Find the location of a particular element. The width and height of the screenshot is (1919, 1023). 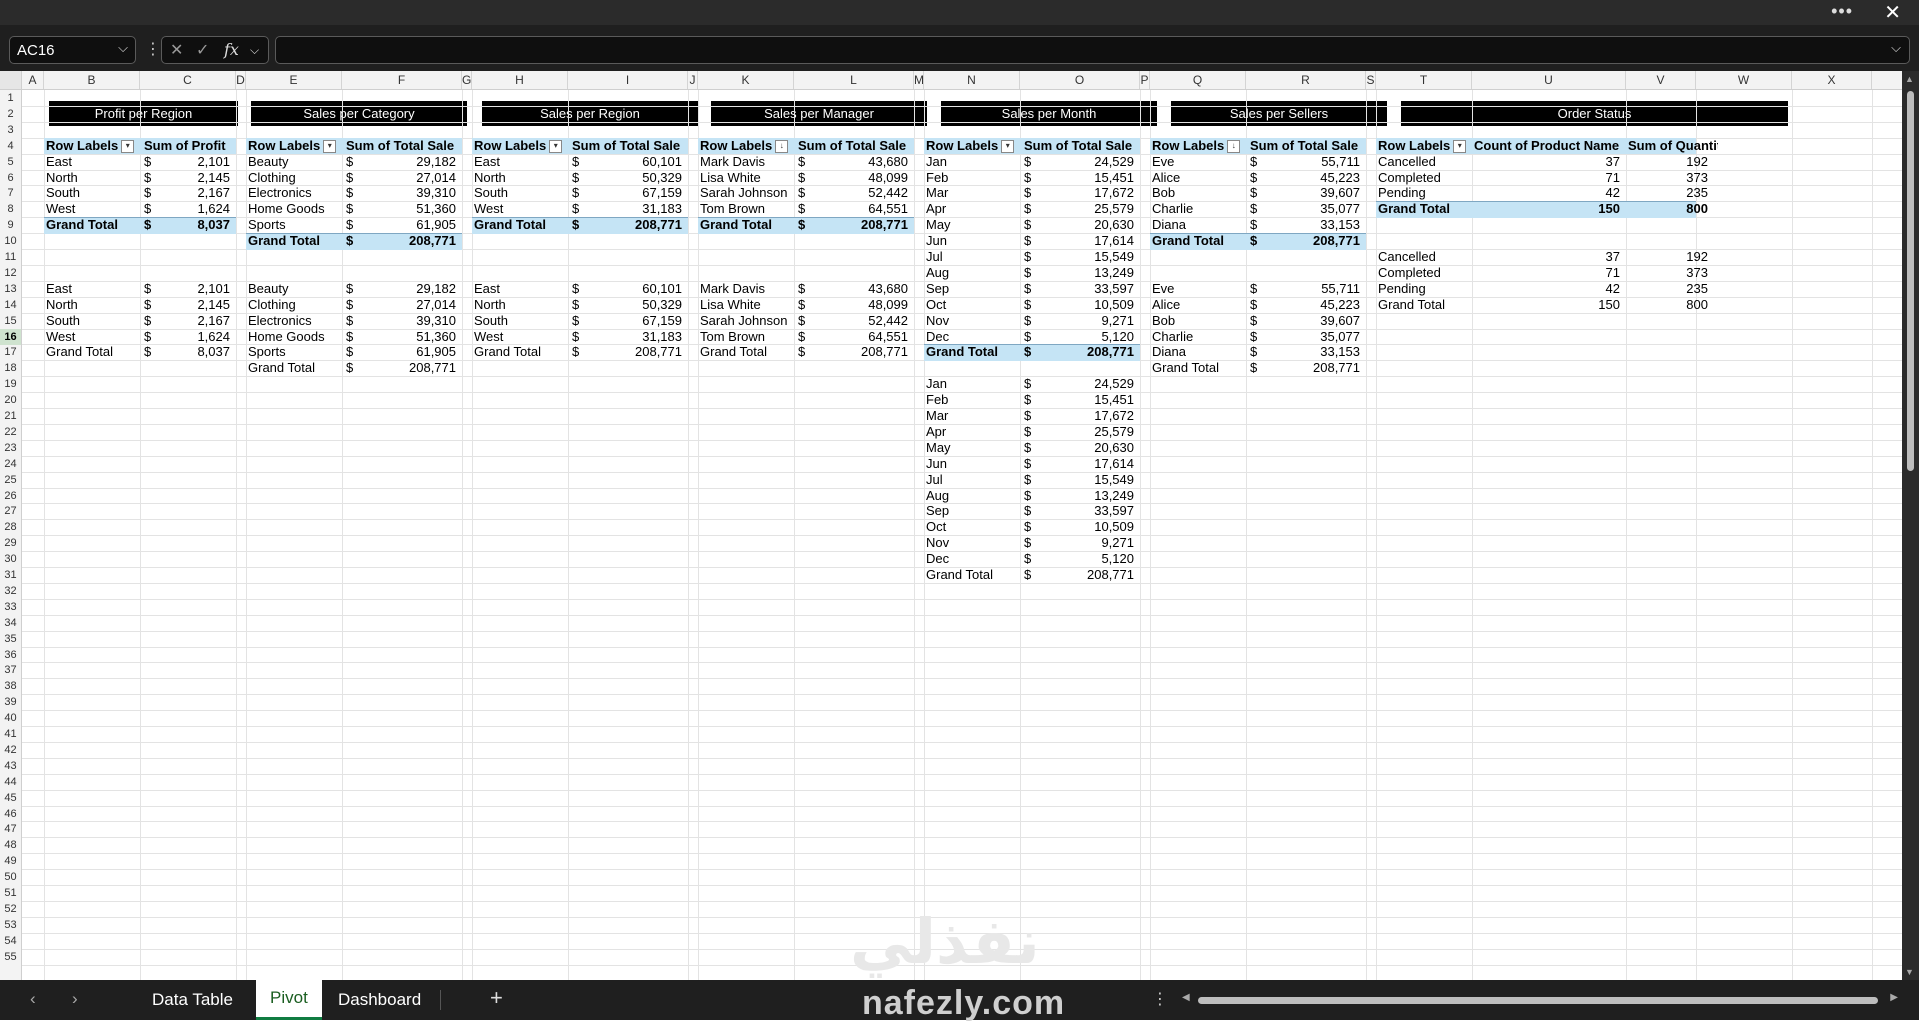

column-header: Q is located at coordinates (1198, 80).